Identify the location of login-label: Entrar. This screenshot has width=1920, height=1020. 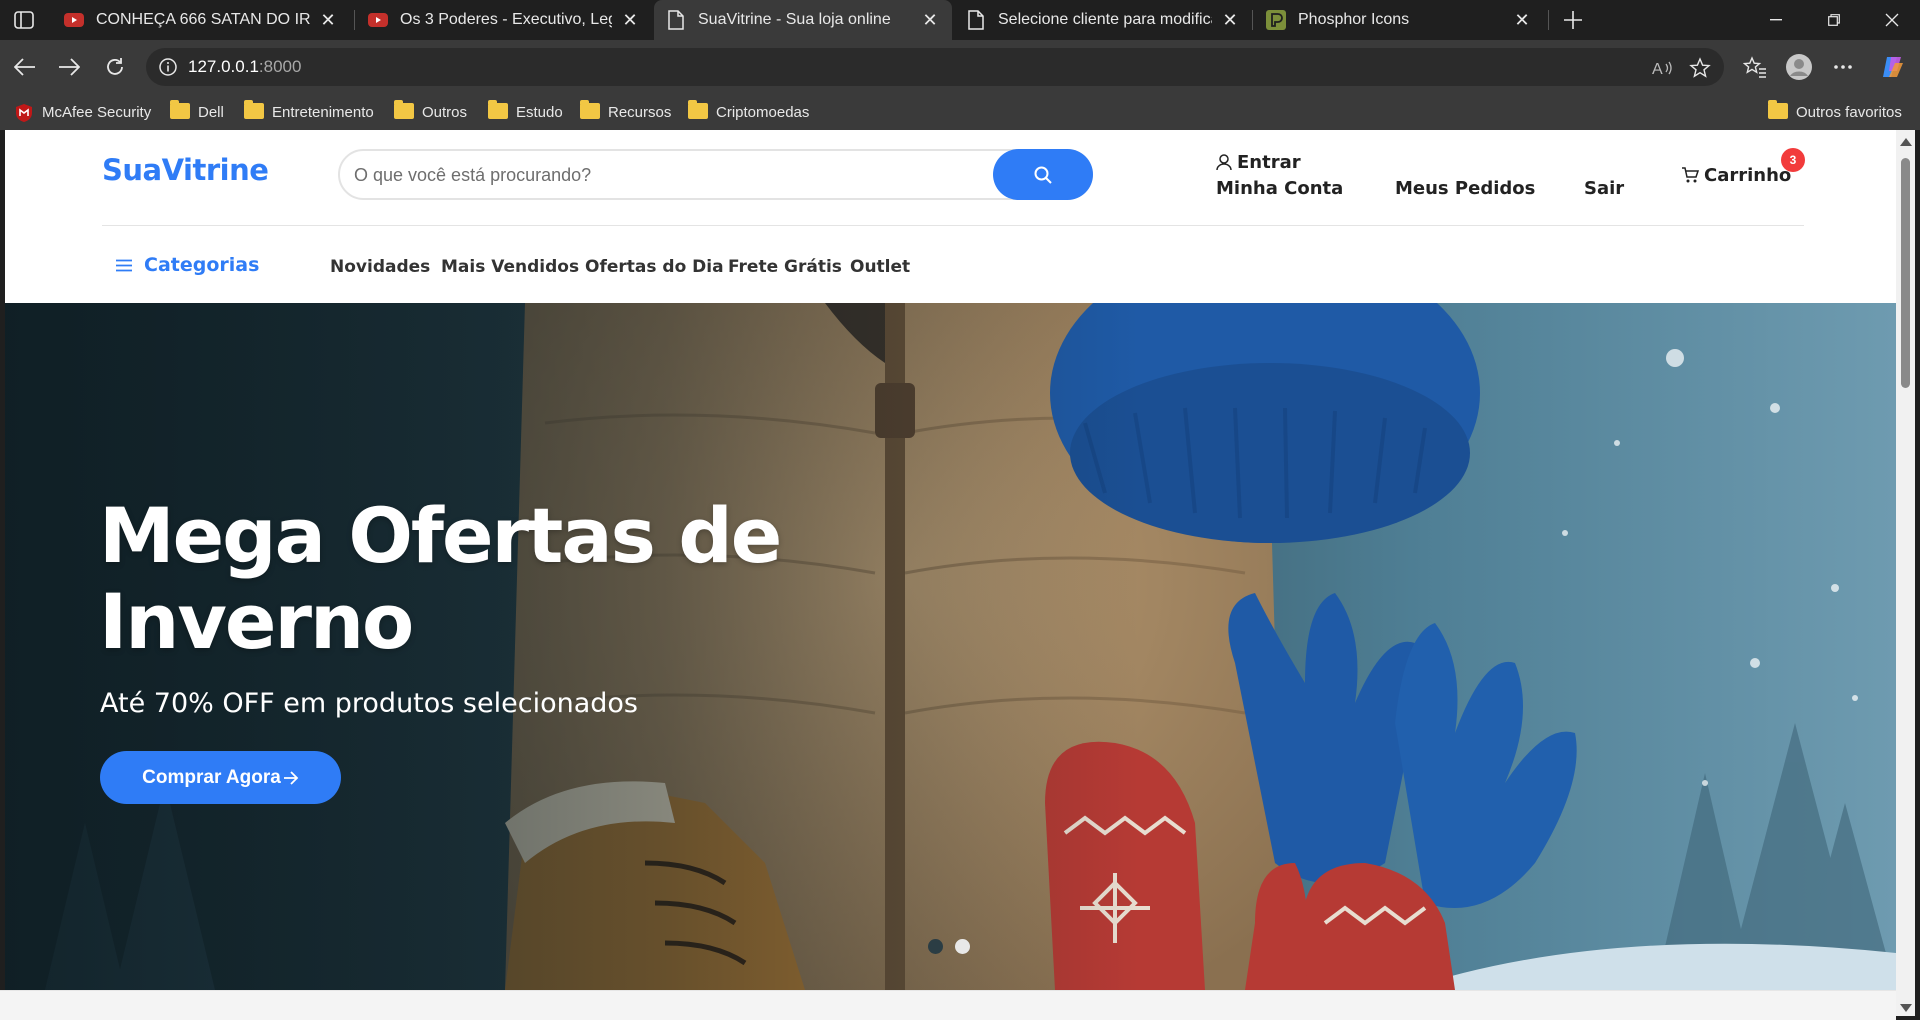
(1269, 162).